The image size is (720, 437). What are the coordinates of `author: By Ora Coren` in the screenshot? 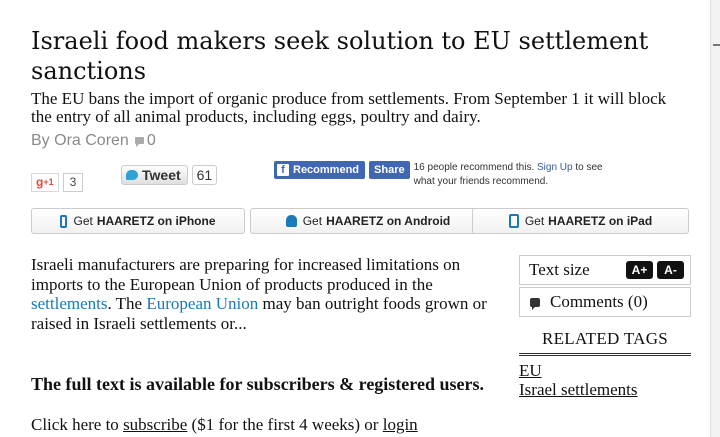 It's located at (80, 140).